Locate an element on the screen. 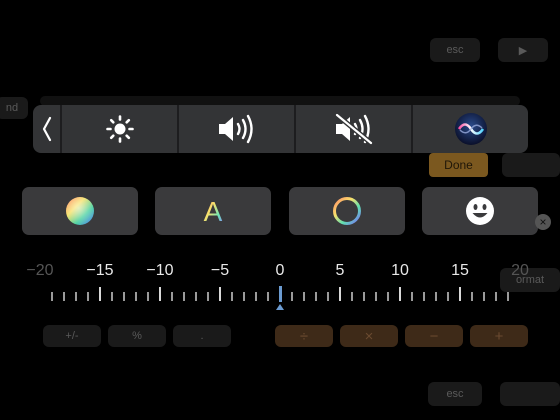 This screenshot has width=560, height=420. bg-op-plus: + is located at coordinates (499, 336).